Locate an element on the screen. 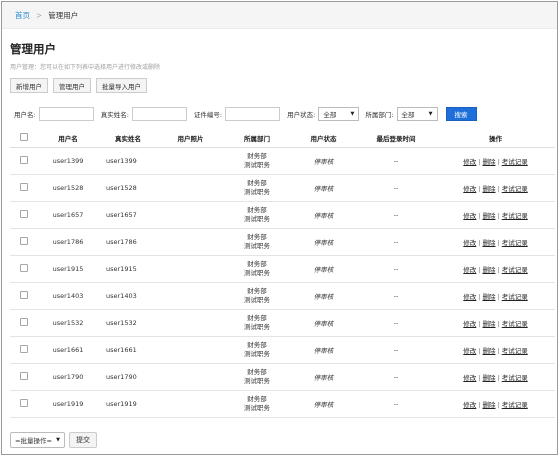  idcard-label: 证件编号: is located at coordinates (208, 115).